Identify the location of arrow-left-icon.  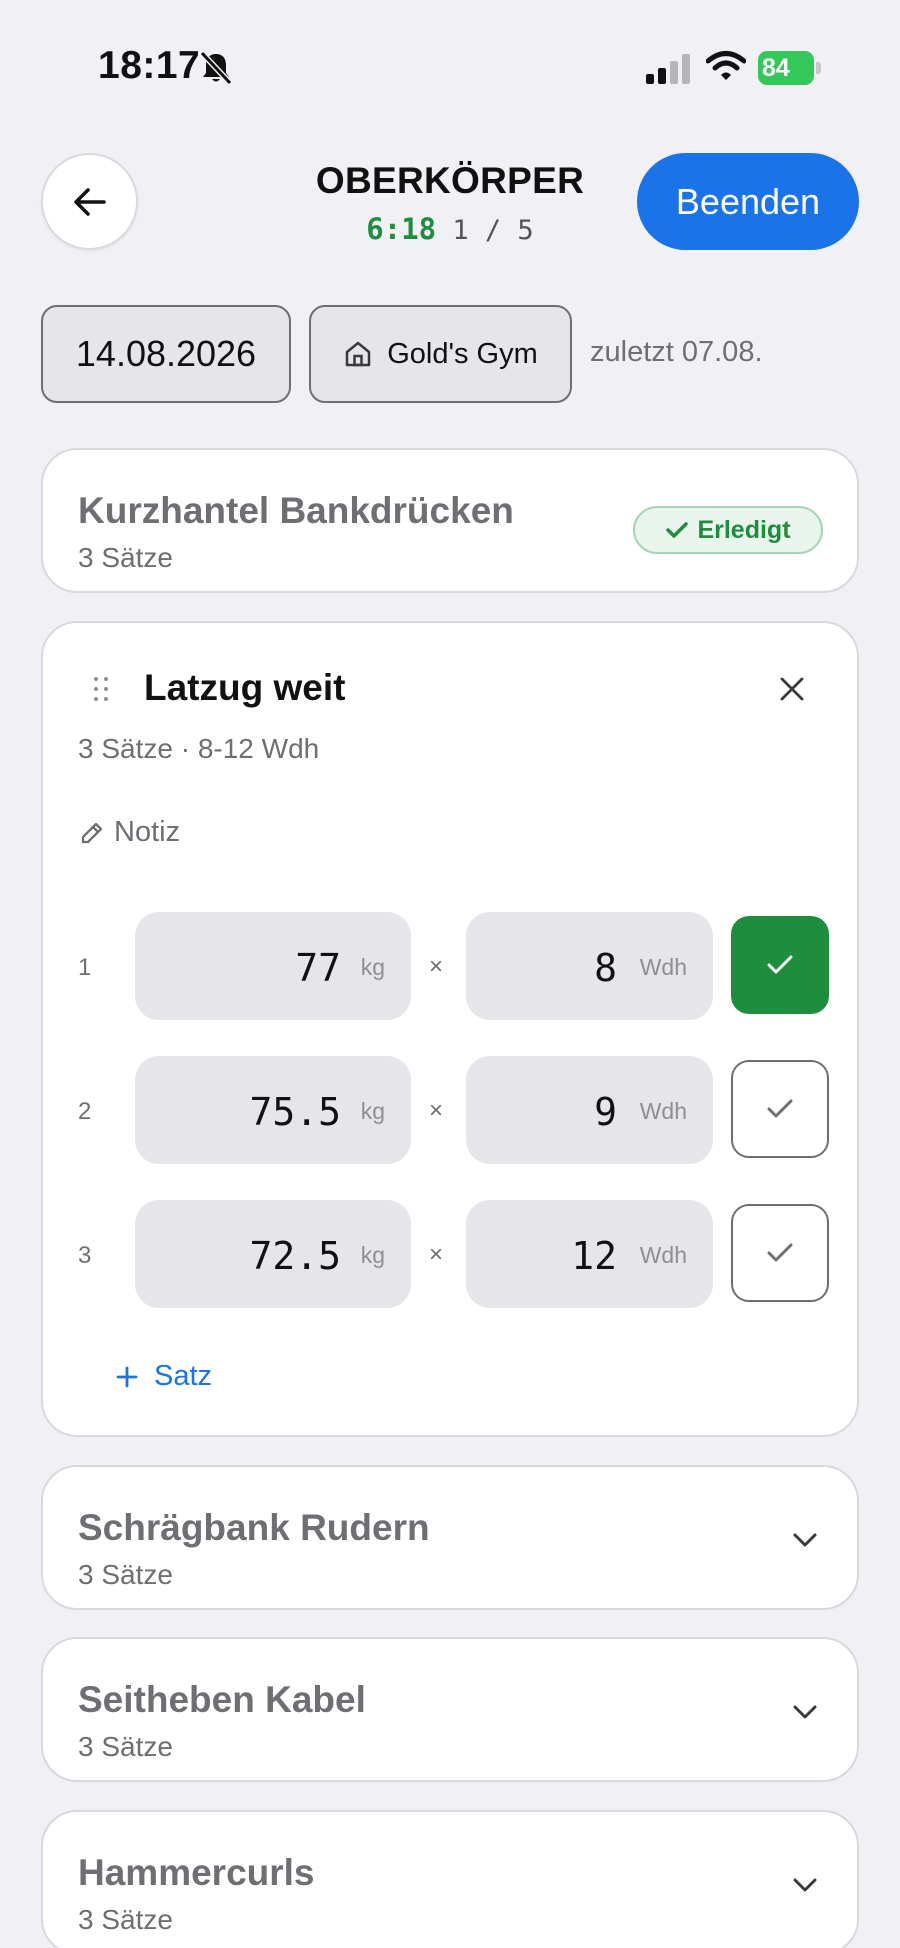
(89, 201).